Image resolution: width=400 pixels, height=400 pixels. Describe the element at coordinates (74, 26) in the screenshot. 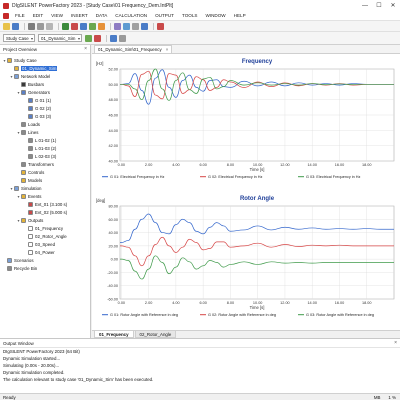

I see `short-circuit-icon` at that location.